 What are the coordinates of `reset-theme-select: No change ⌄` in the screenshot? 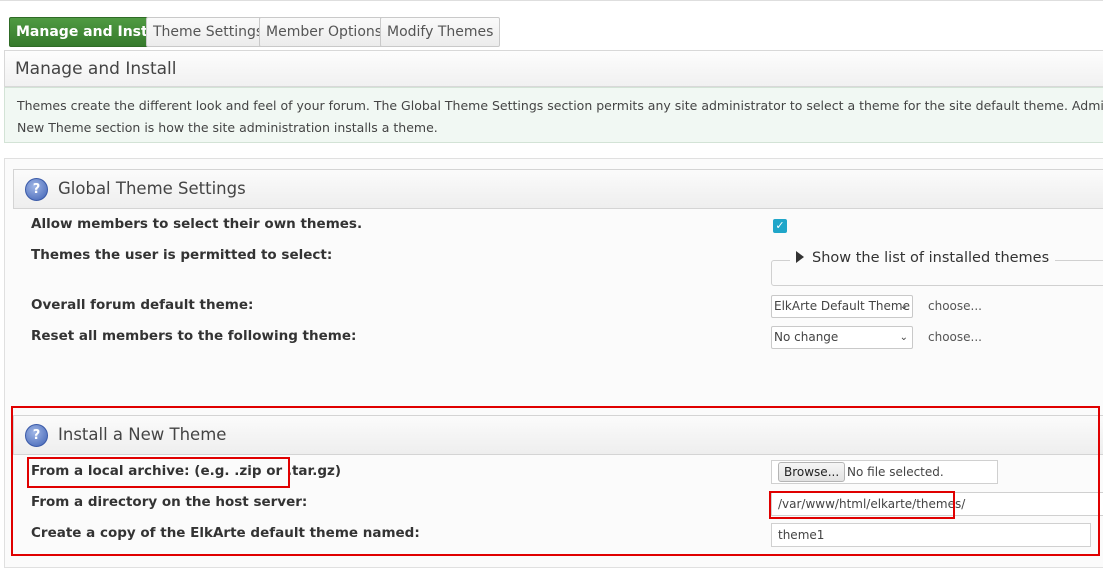 It's located at (842, 337).